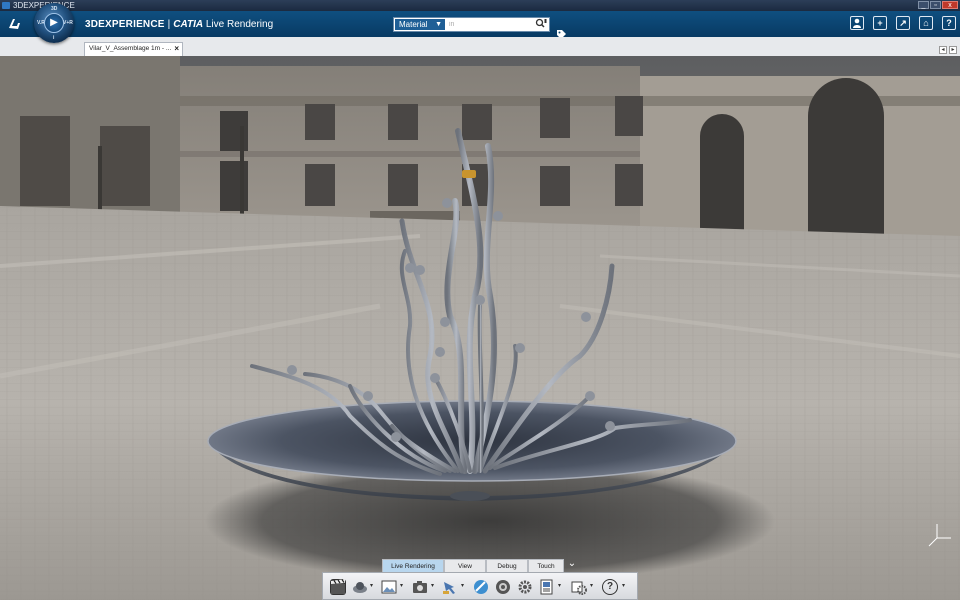 This screenshot has width=960, height=600. Describe the element at coordinates (923, 5) in the screenshot. I see `minimize-button: _` at that location.